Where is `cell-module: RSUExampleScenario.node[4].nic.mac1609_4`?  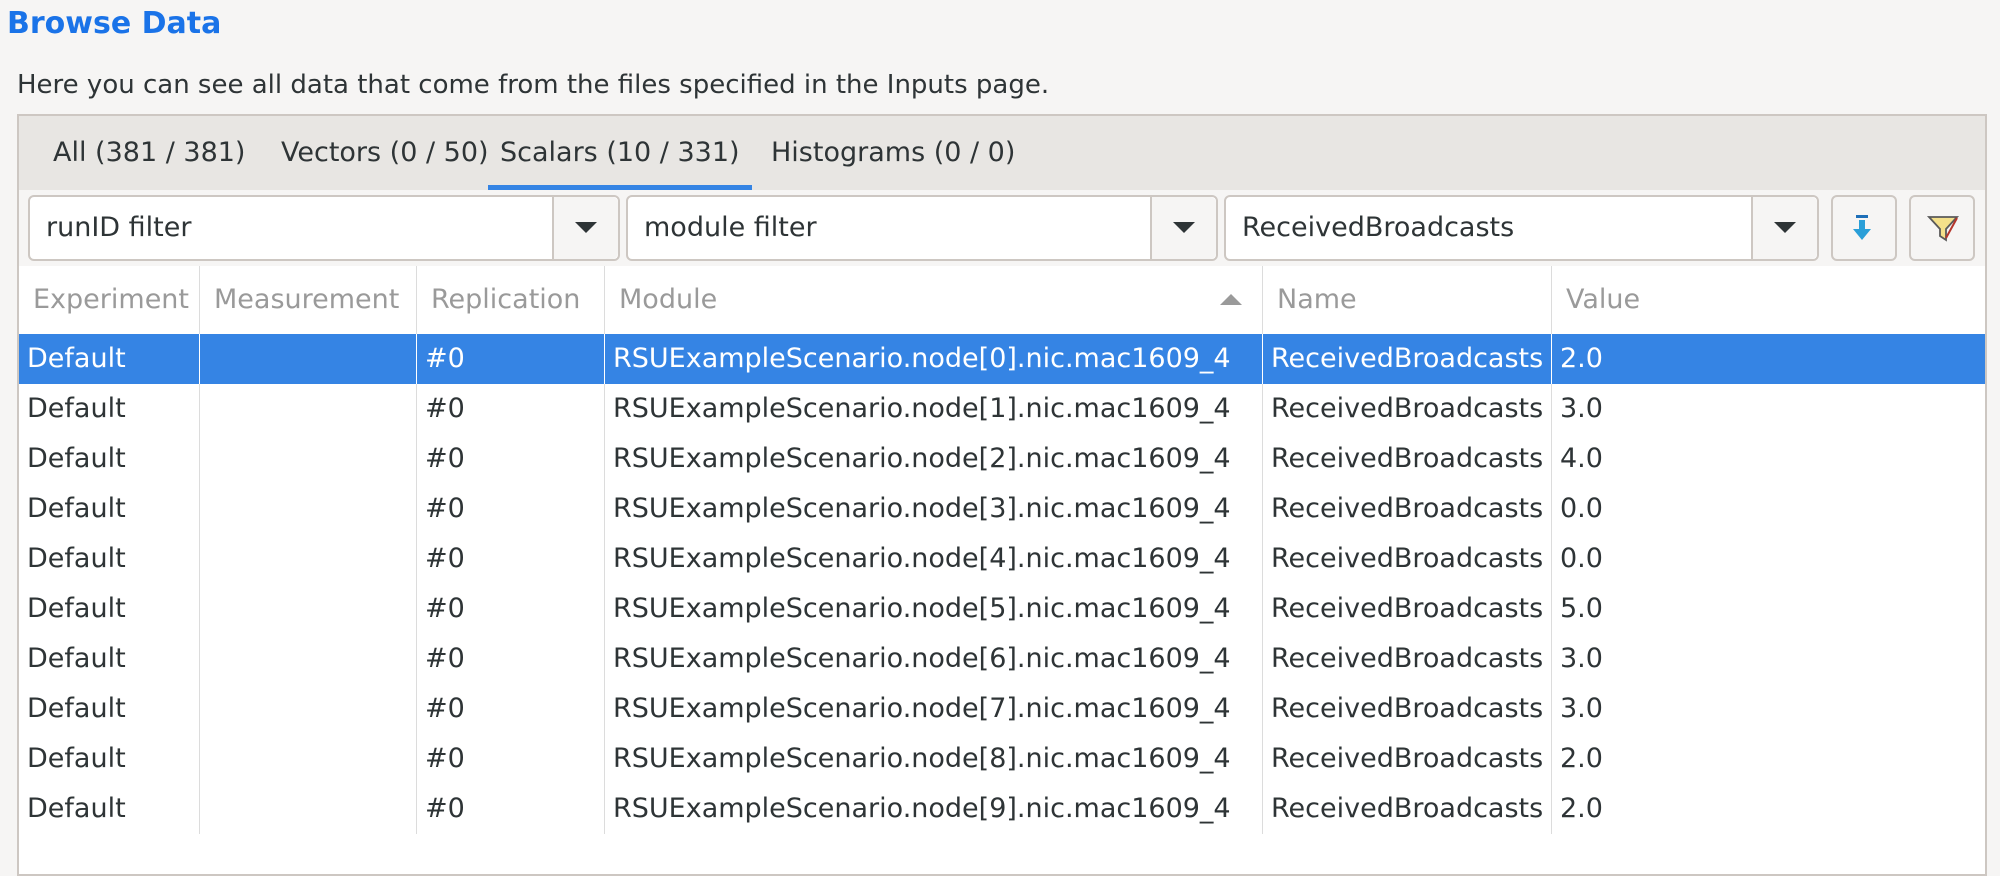
cell-module: RSUExampleScenario.node[4].nic.mac1609_4 is located at coordinates (934, 559).